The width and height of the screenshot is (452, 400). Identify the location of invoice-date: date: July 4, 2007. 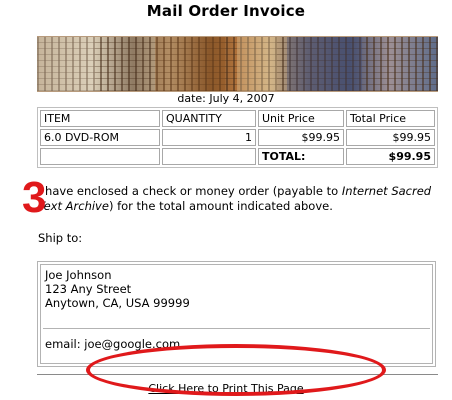
(226, 98).